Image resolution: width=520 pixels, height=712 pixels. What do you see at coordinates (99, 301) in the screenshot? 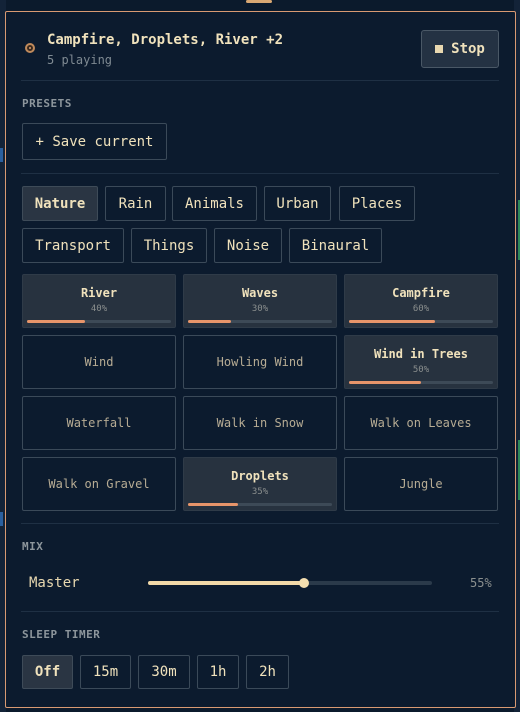
I see `sound-tile-river: River 40%` at bounding box center [99, 301].